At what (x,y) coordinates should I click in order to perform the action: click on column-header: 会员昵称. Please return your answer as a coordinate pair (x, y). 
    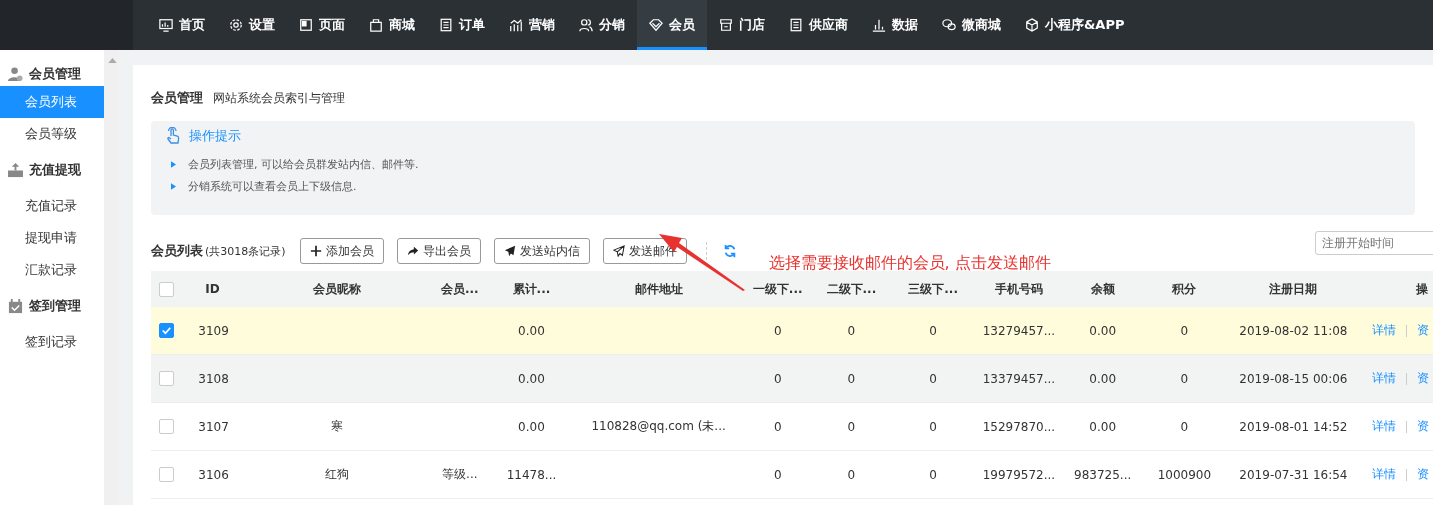
    Looking at the image, I should click on (336, 289).